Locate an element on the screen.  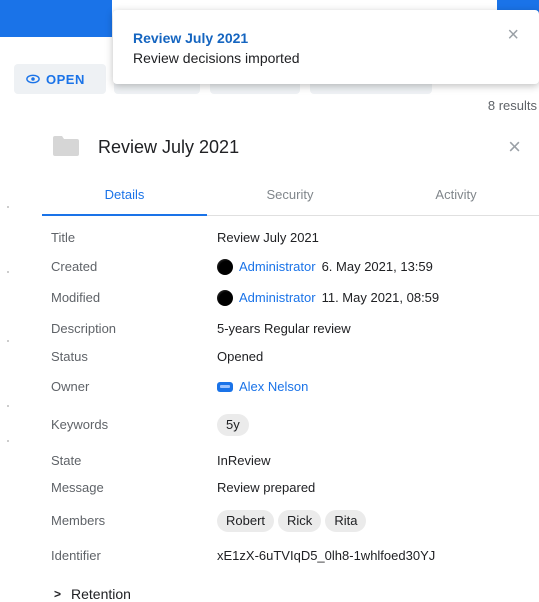
owner-label: Owner is located at coordinates (70, 386).